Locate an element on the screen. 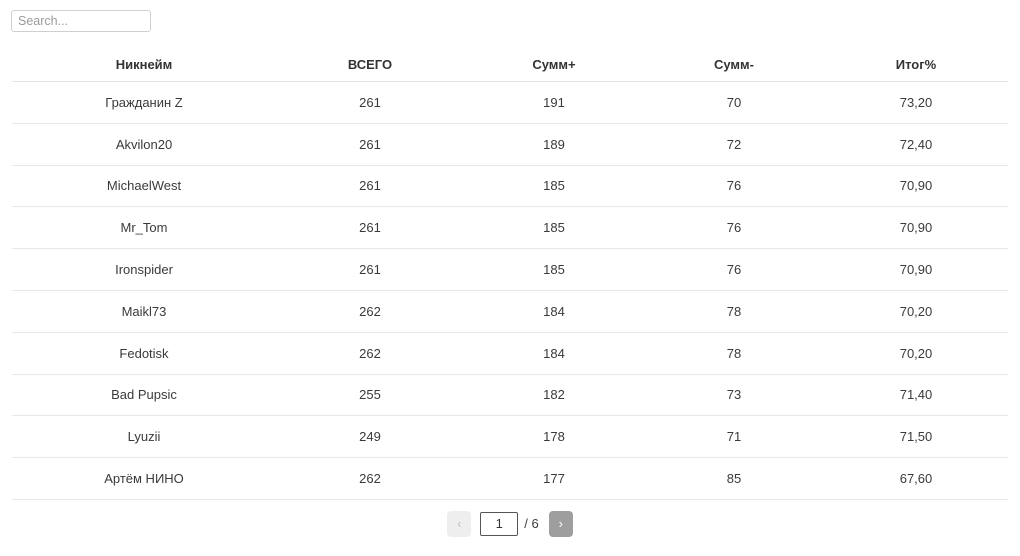 Image resolution: width=1020 pixels, height=556 pixels. cell-total: 249 is located at coordinates (370, 437).